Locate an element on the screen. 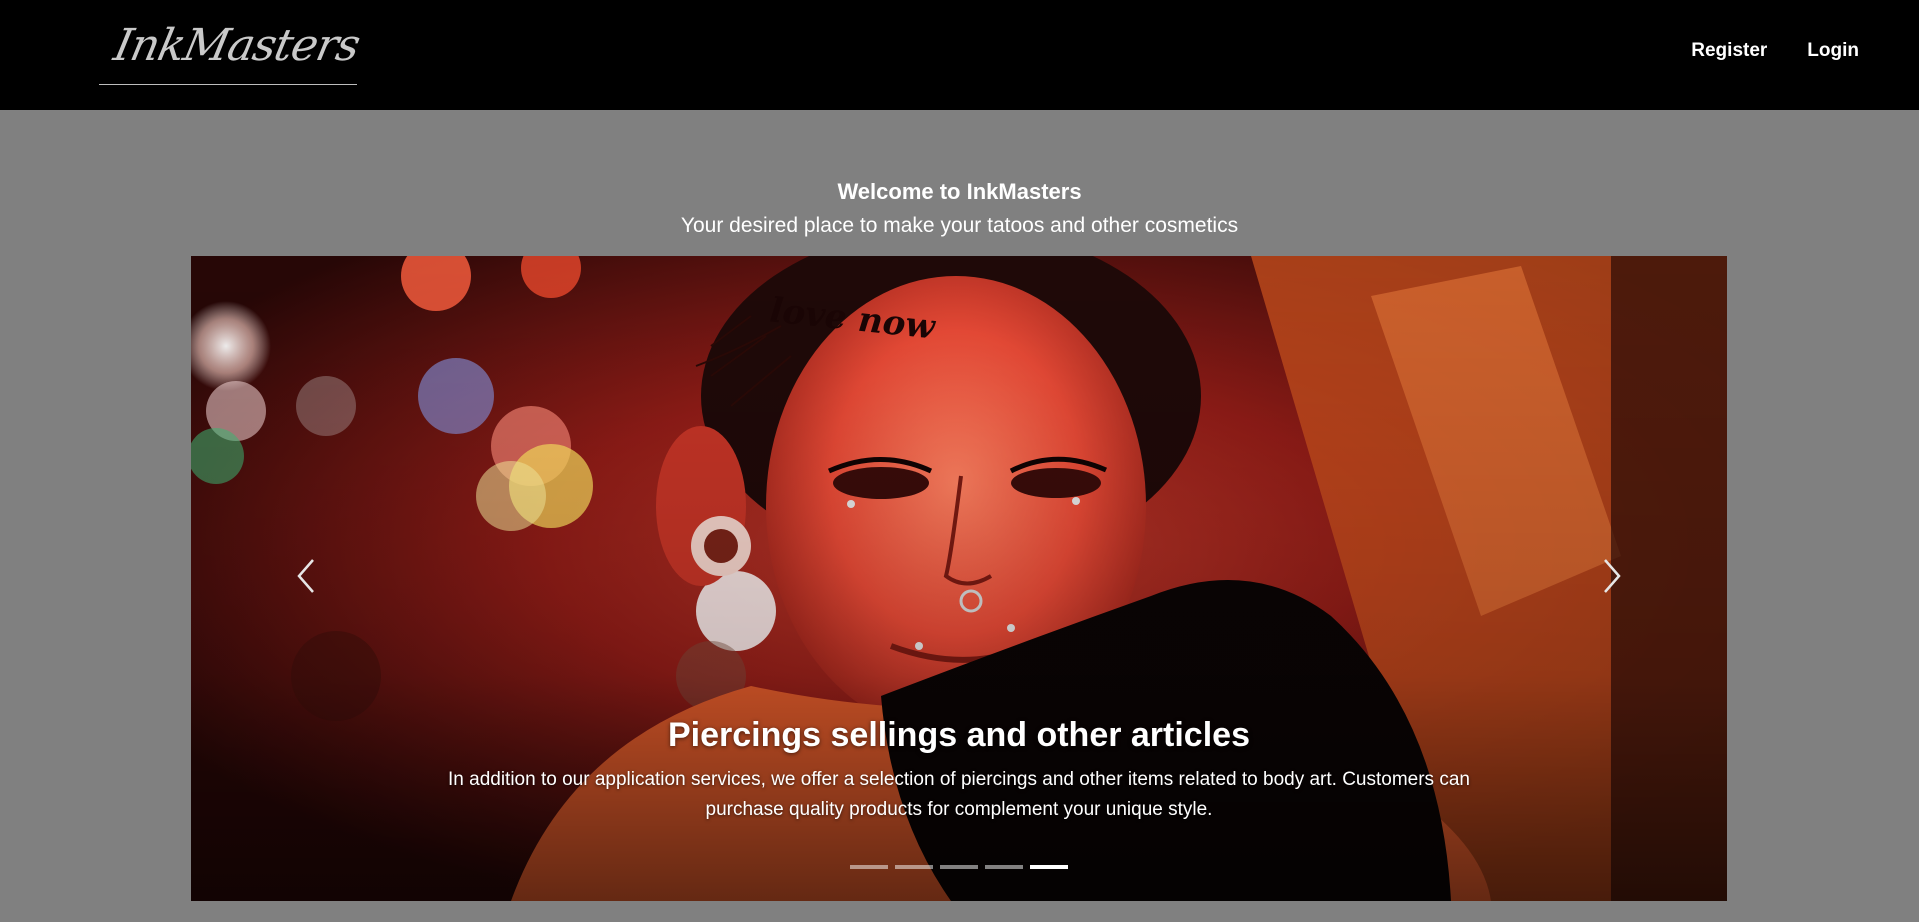 The image size is (1919, 922). carousel-indicators is located at coordinates (959, 867).